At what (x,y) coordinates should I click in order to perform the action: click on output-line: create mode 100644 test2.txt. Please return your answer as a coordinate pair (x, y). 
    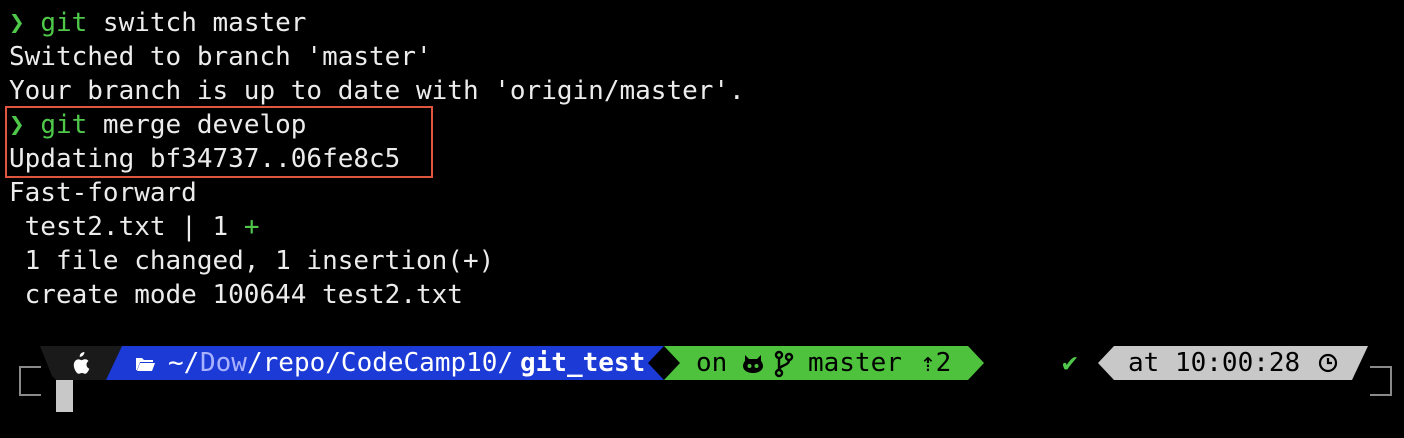
    Looking at the image, I should click on (236, 295).